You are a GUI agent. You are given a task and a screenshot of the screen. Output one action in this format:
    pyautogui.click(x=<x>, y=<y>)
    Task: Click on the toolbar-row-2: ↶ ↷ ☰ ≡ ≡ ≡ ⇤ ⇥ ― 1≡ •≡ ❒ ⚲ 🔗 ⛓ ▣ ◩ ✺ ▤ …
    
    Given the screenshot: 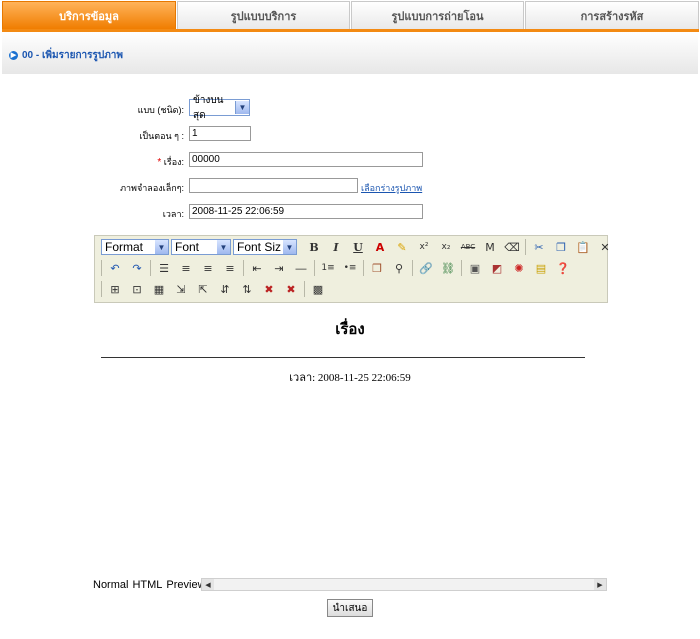 What is the action you would take?
    pyautogui.click(x=338, y=268)
    